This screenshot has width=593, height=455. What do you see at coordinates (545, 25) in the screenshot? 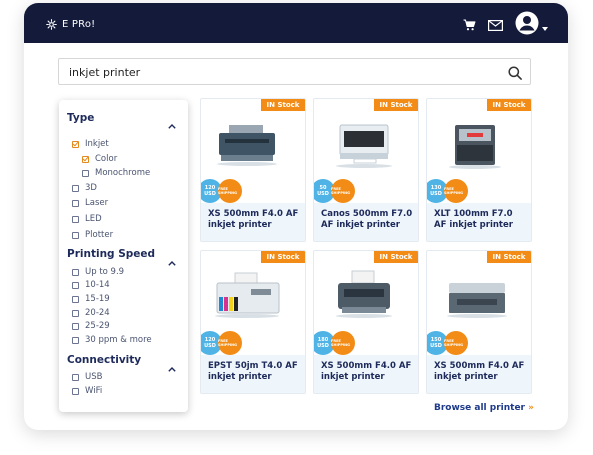
I see `caret-down-icon` at bounding box center [545, 25].